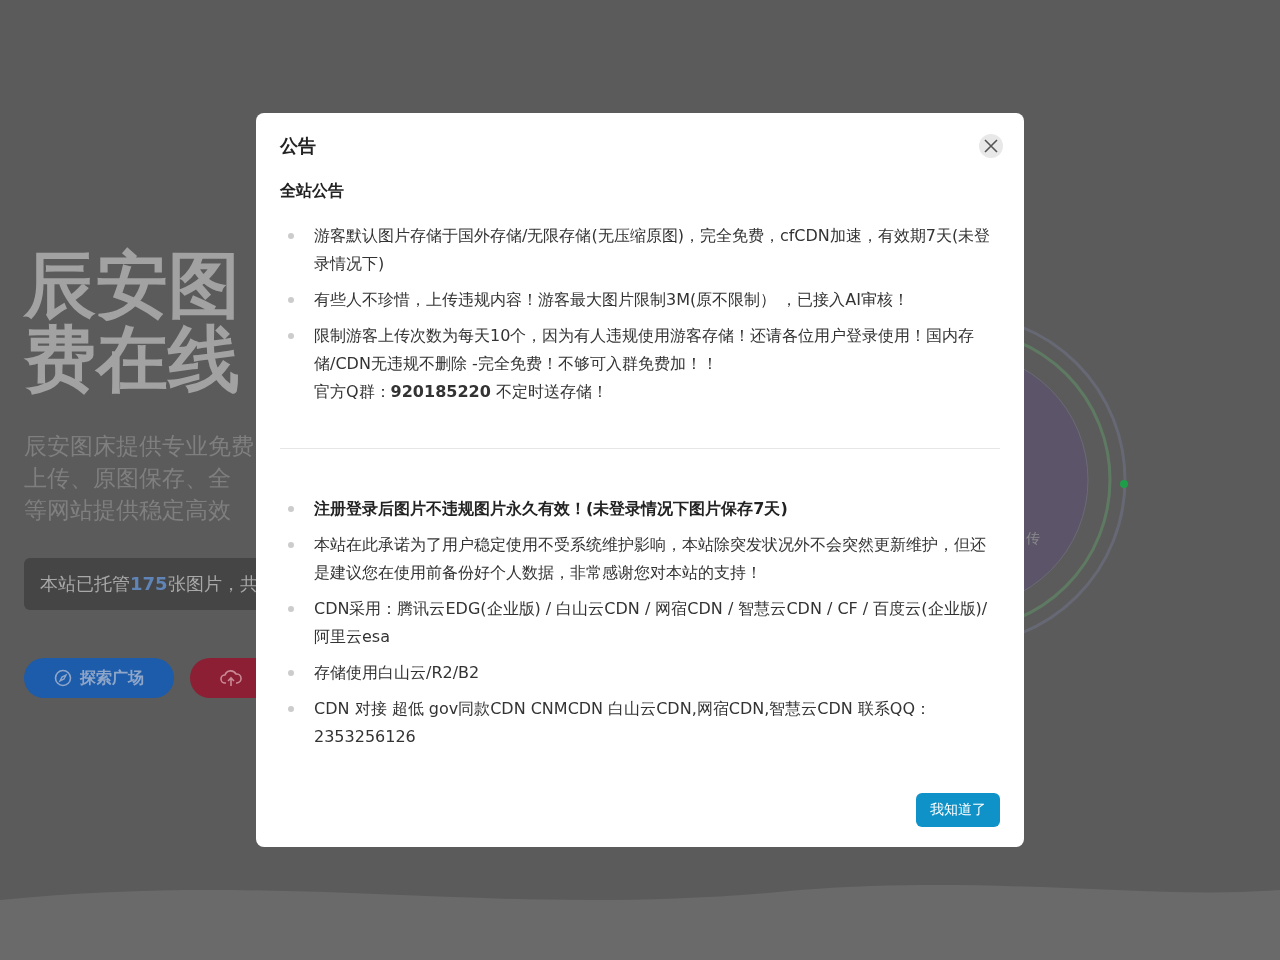  Describe the element at coordinates (397, 673) in the screenshot. I see `notice-text: 存储使用白山云/R2/B2` at that location.